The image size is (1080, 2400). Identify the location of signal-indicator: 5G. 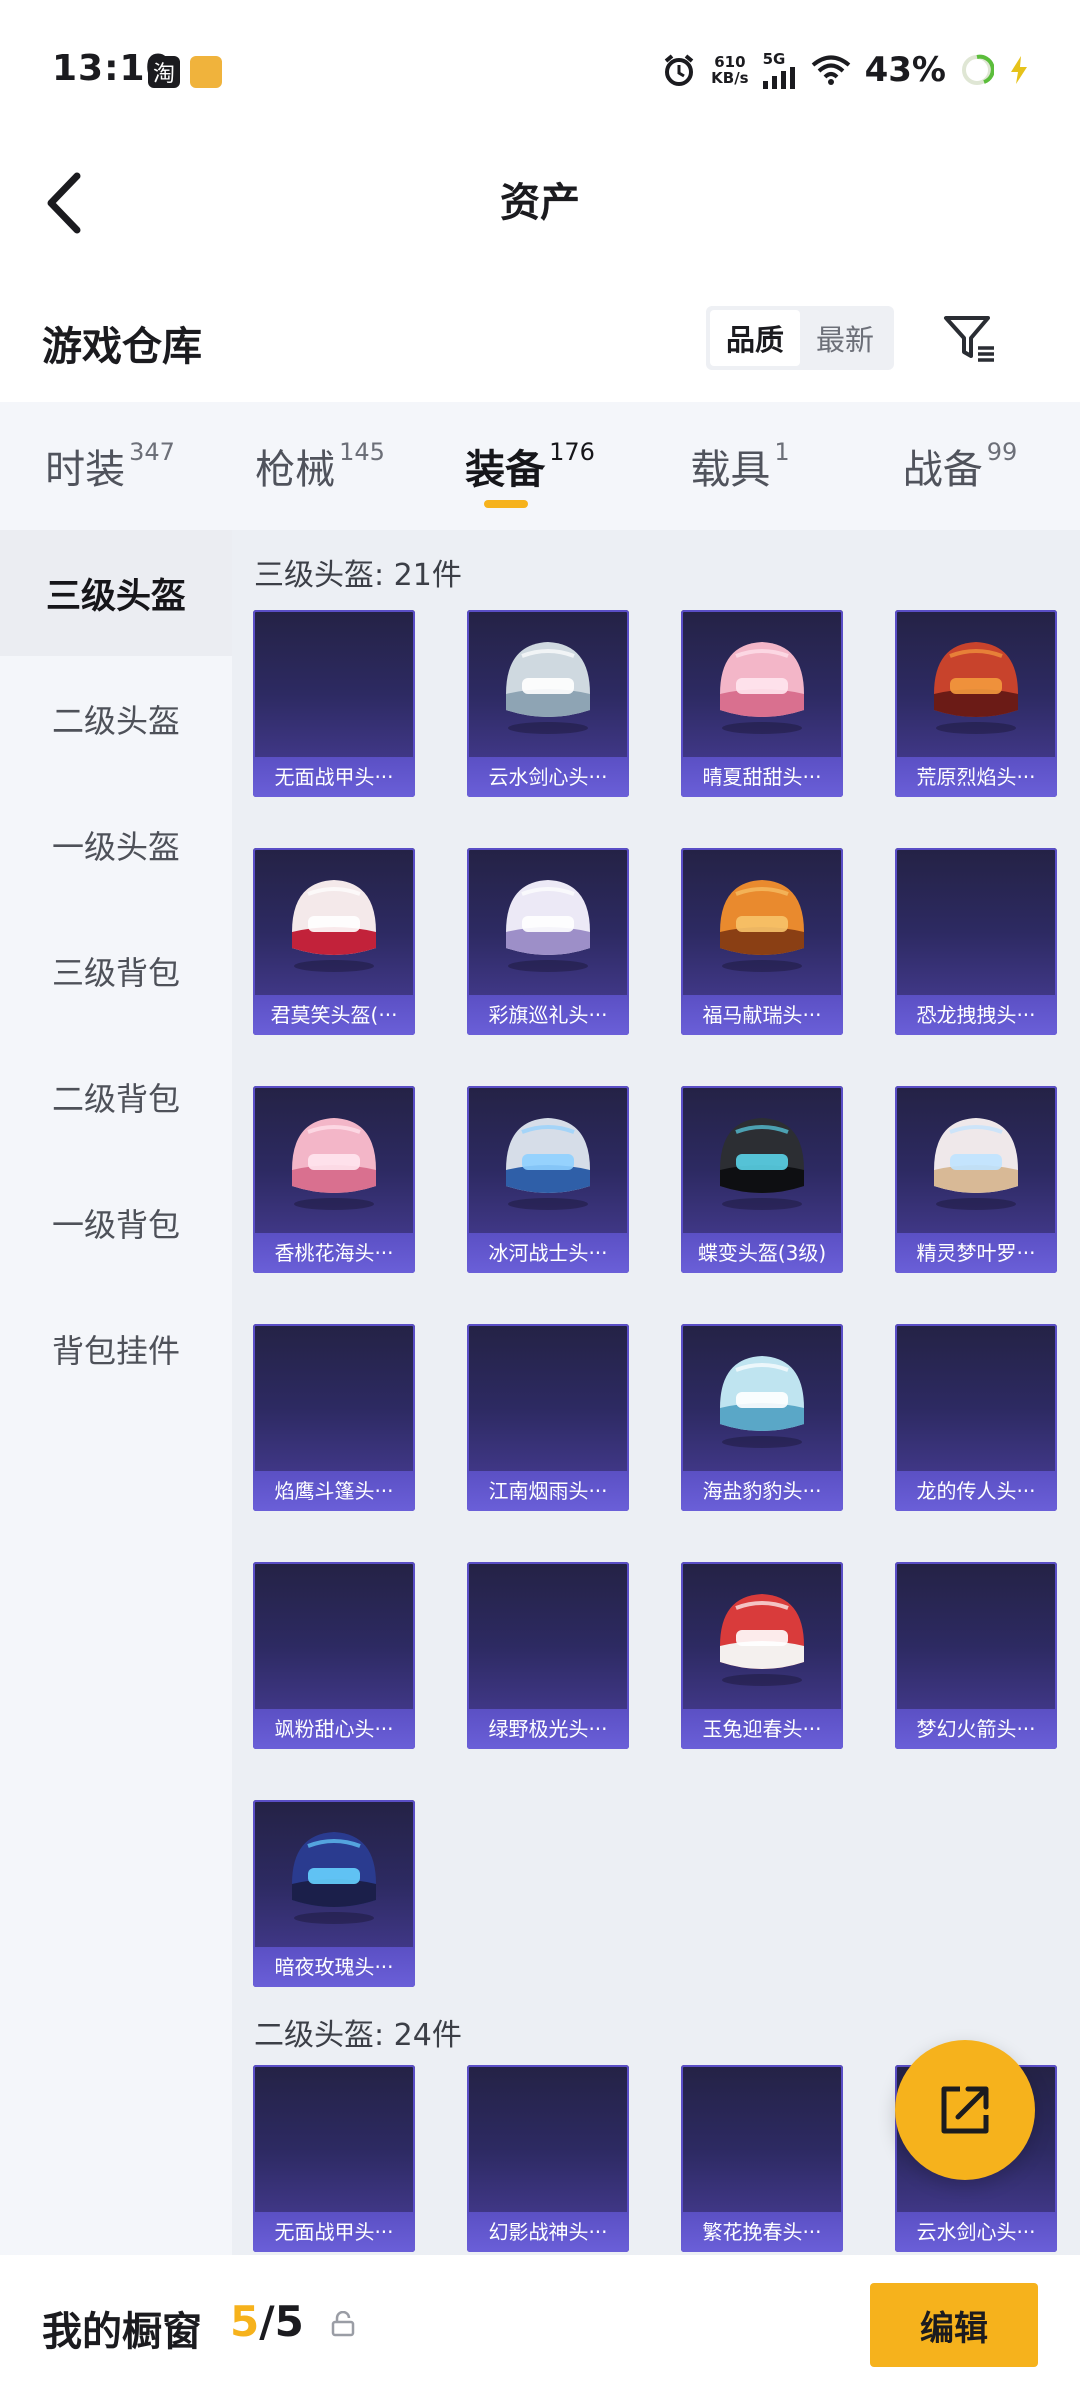
(779, 70).